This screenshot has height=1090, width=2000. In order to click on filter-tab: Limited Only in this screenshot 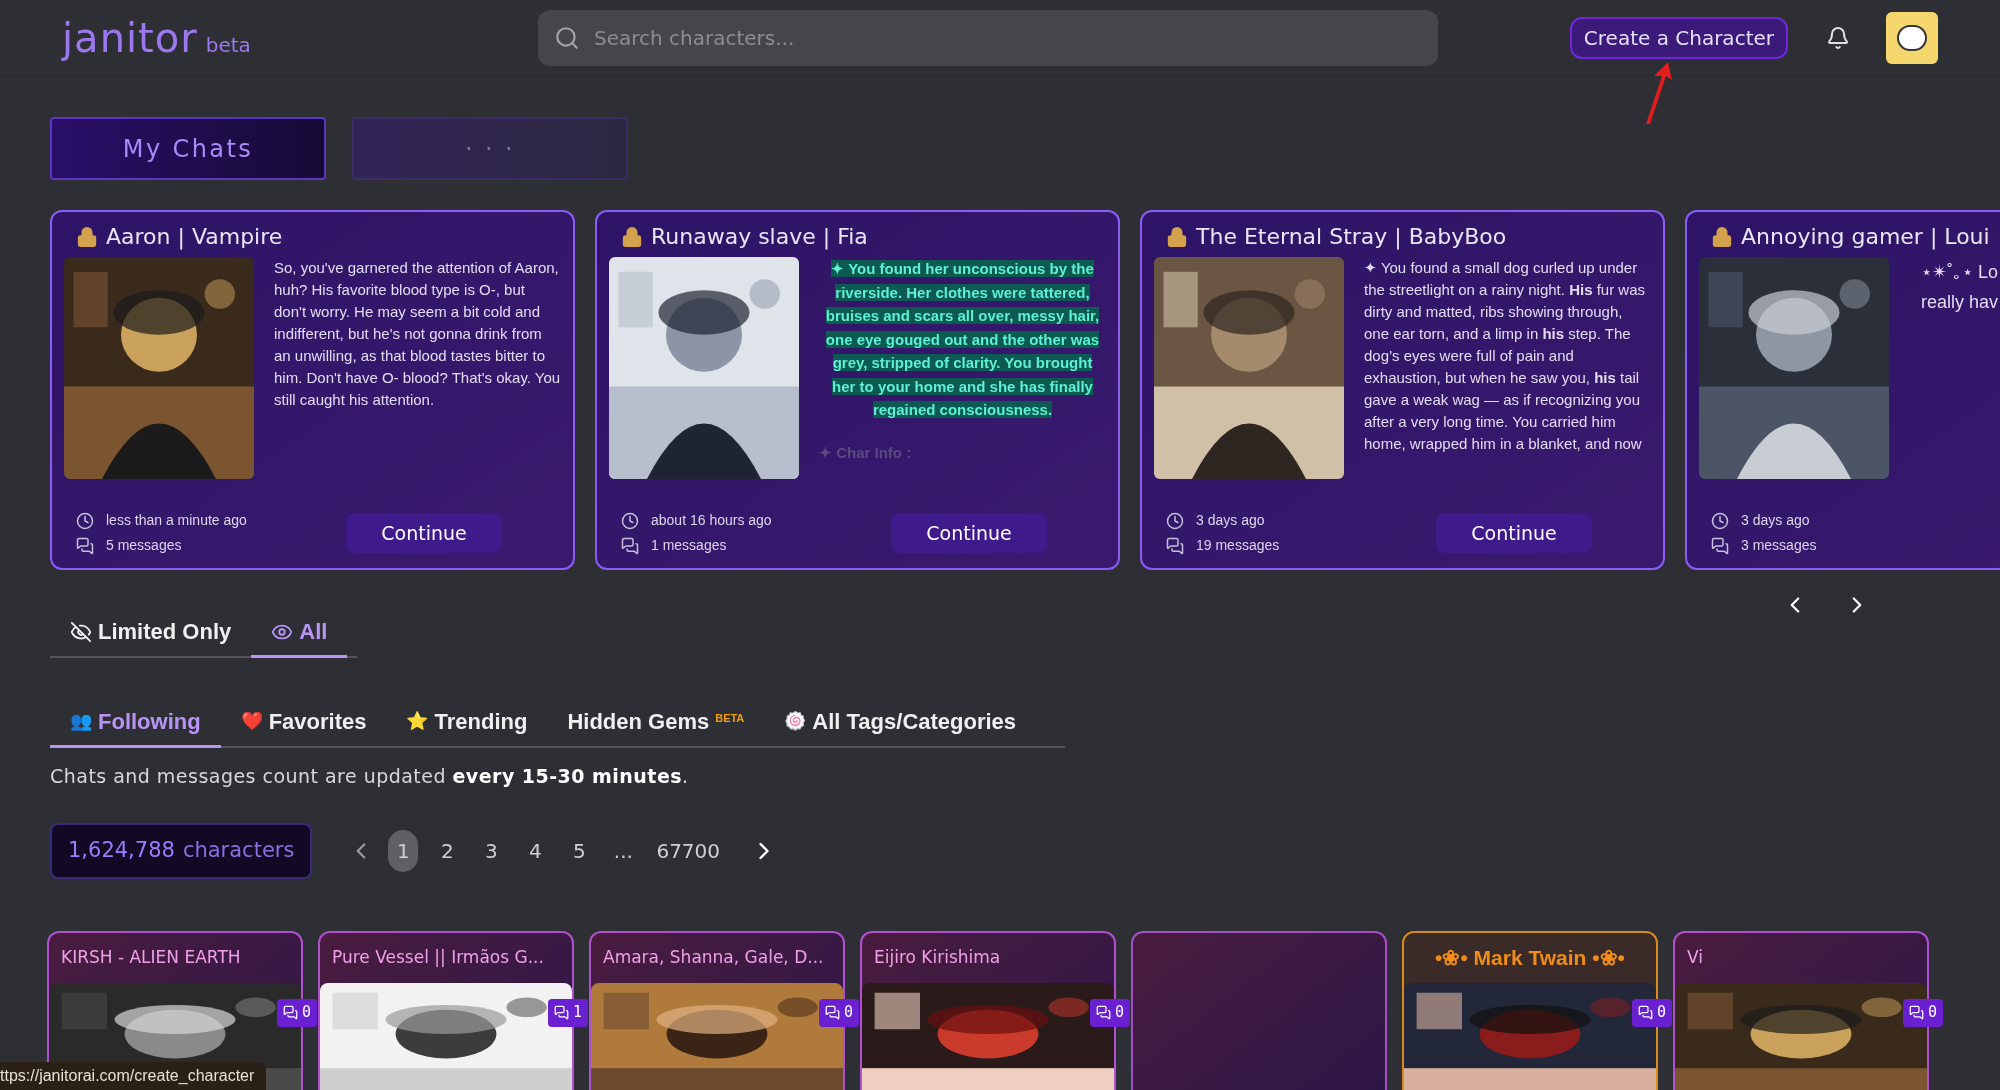, I will do `click(151, 633)`.